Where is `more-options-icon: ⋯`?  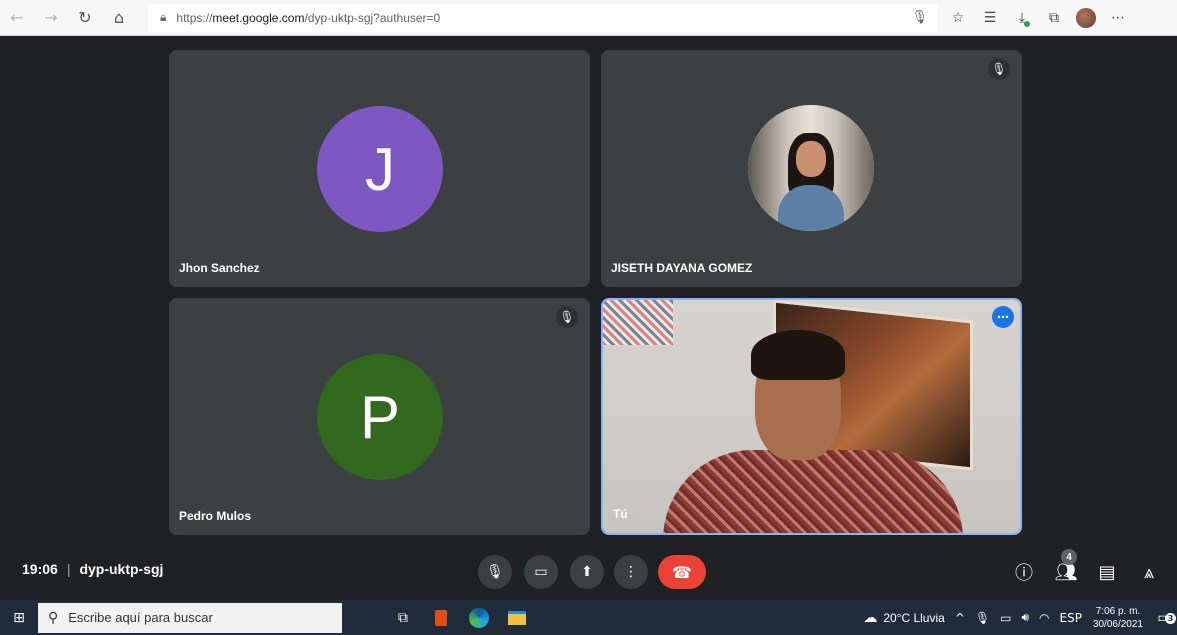 more-options-icon: ⋯ is located at coordinates (1003, 317).